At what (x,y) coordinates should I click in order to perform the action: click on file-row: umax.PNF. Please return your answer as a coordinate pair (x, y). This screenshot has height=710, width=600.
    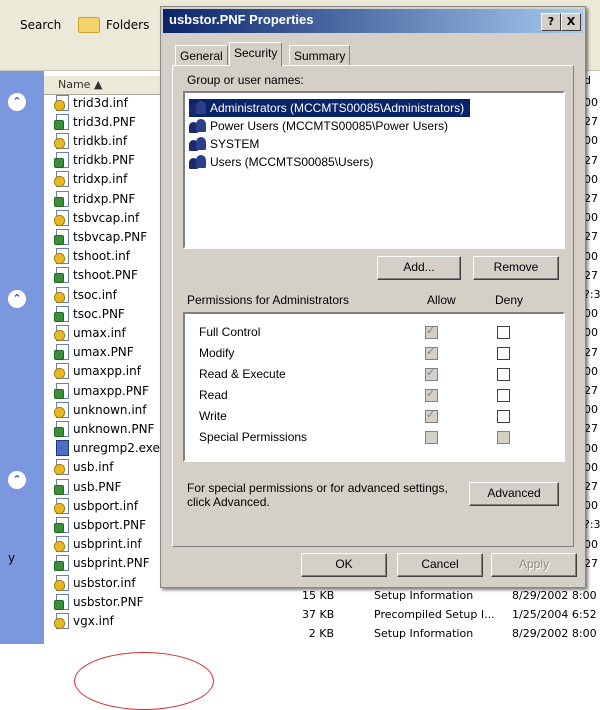
    Looking at the image, I should click on (94, 352).